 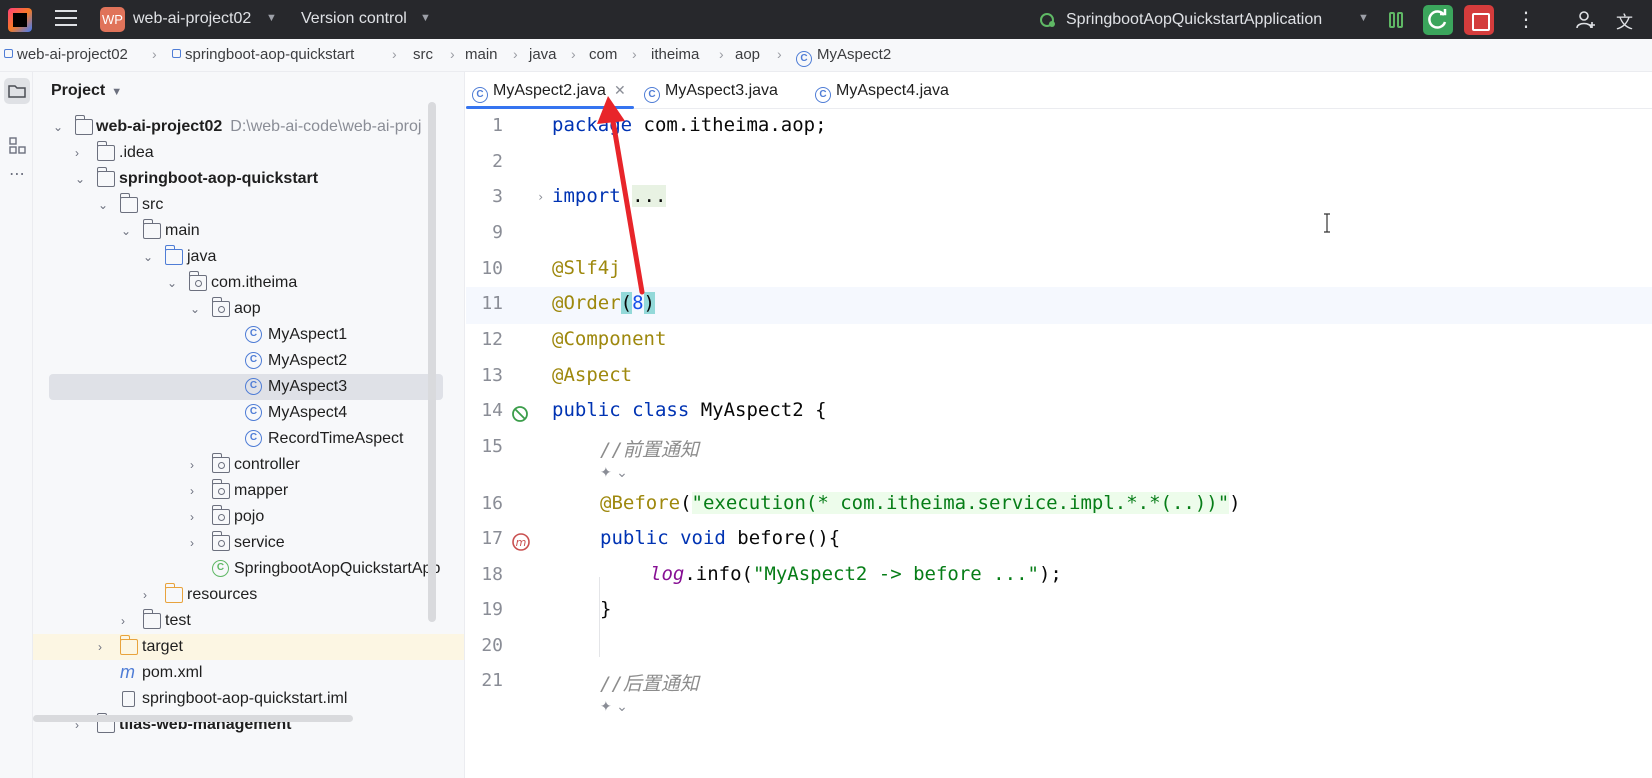 I want to click on tree-item-java: ⌄ java, so click(x=248, y=257).